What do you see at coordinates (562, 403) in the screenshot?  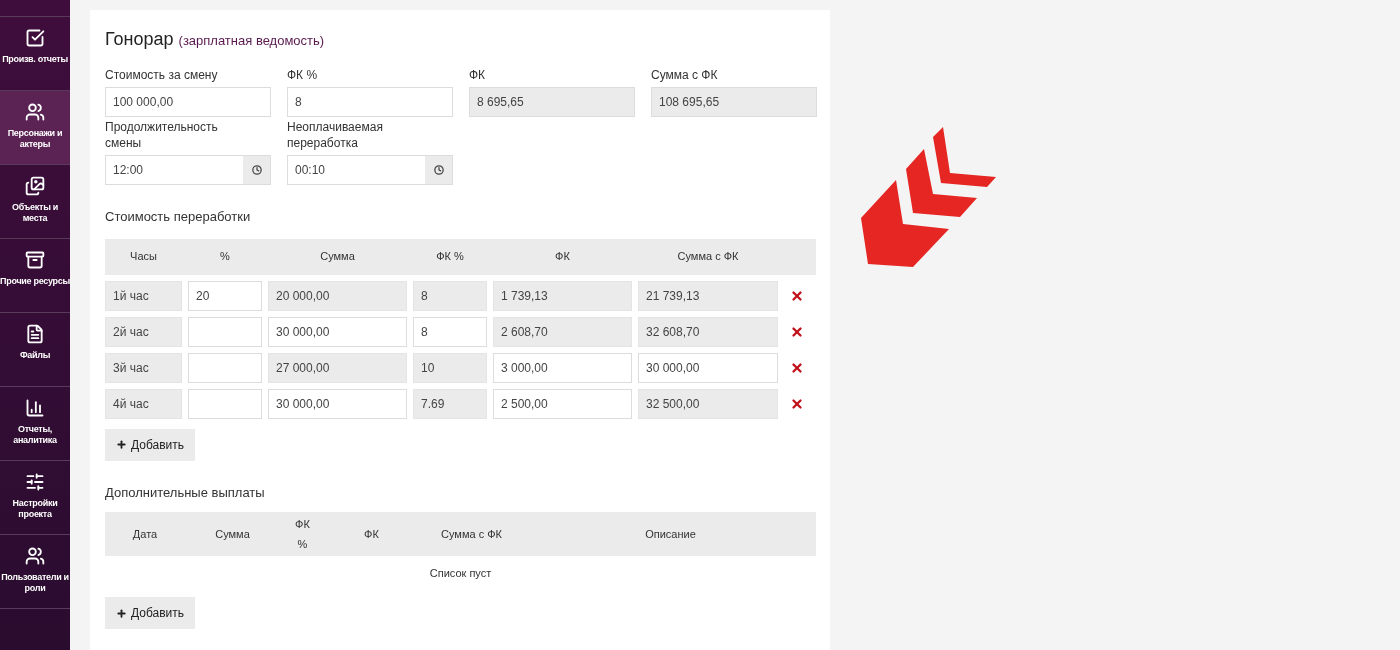 I see `input-field: 2 500,00` at bounding box center [562, 403].